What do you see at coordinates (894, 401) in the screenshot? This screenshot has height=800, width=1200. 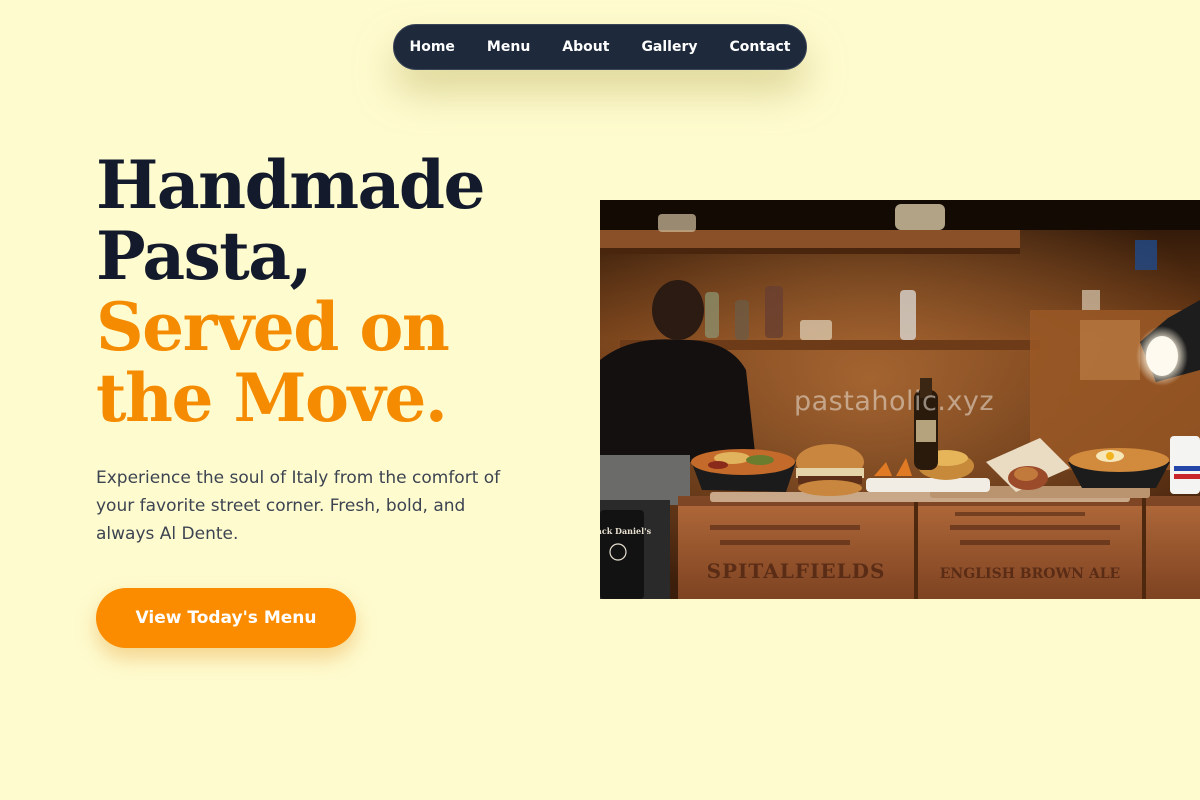 I see `watermark-text: pastaholic.xyz` at bounding box center [894, 401].